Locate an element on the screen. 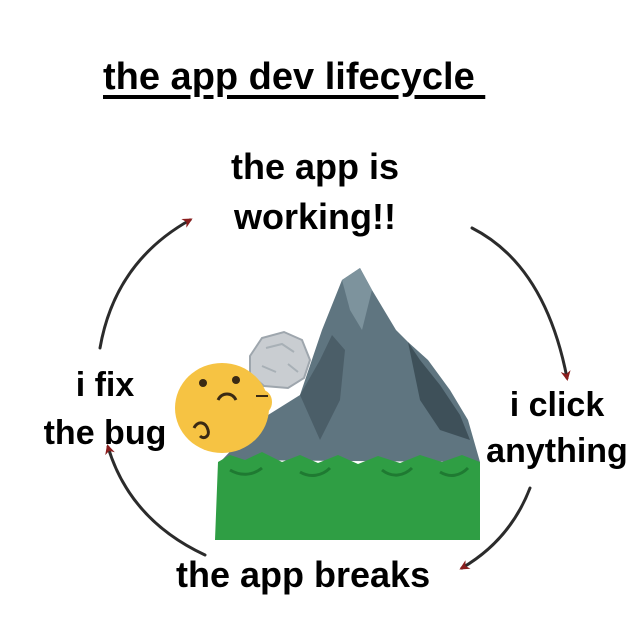 The height and width of the screenshot is (640, 640). rock-icon is located at coordinates (280, 360).